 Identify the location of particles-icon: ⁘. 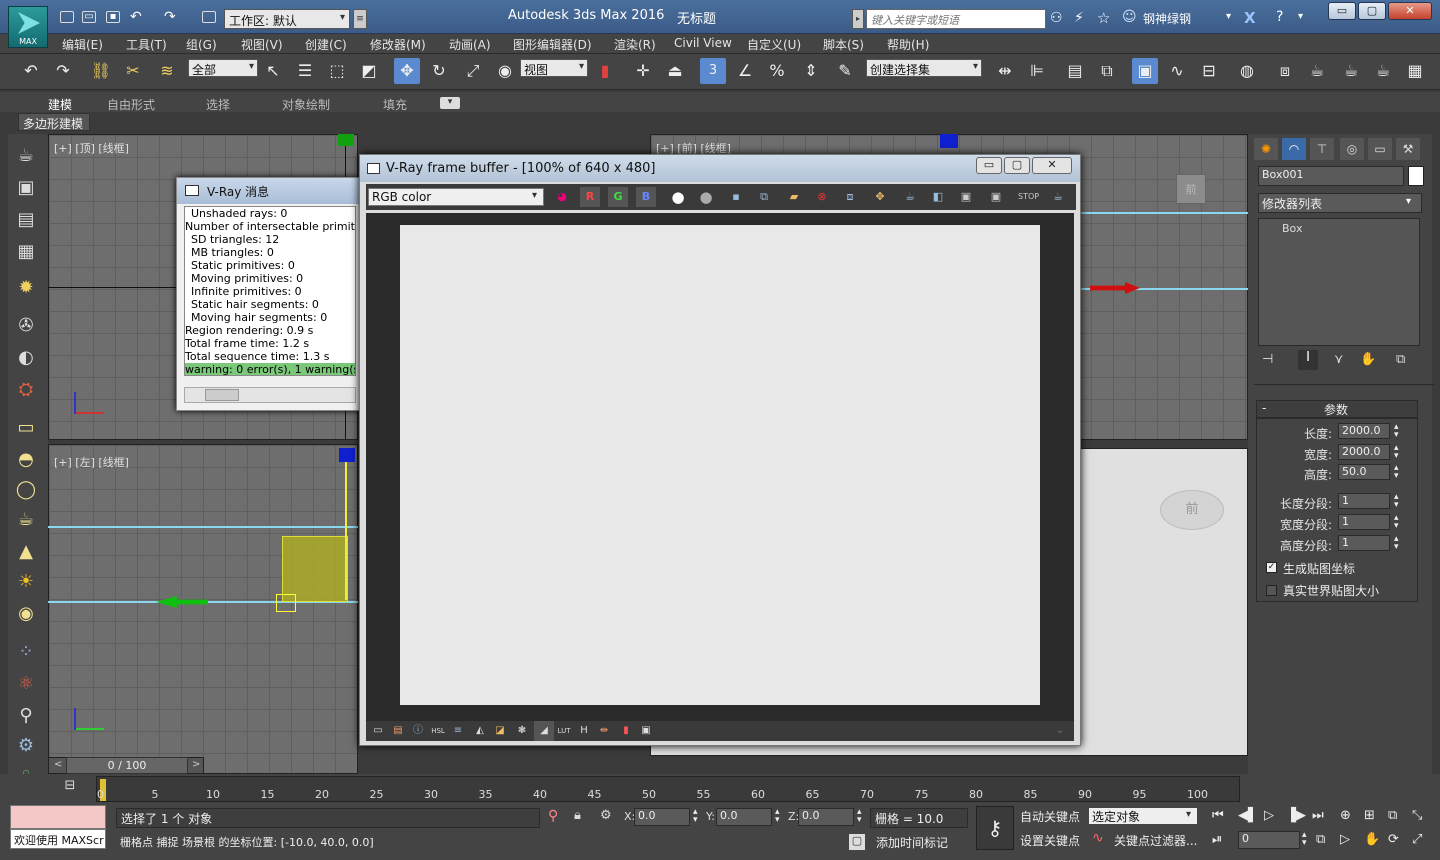
(26, 652).